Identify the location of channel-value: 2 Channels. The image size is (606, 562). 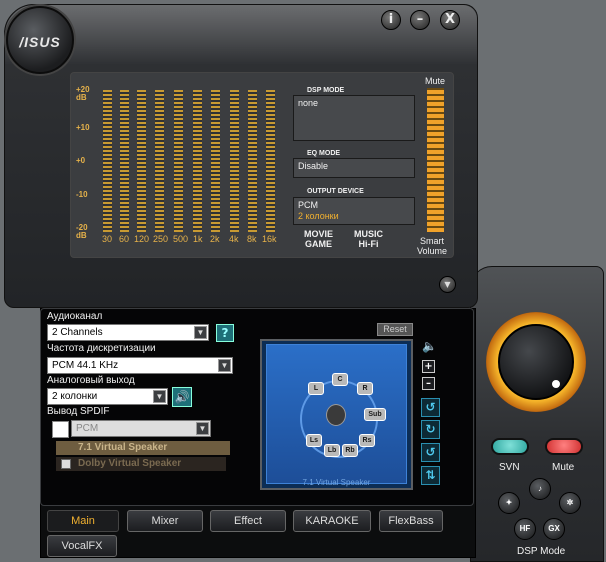
(77, 332).